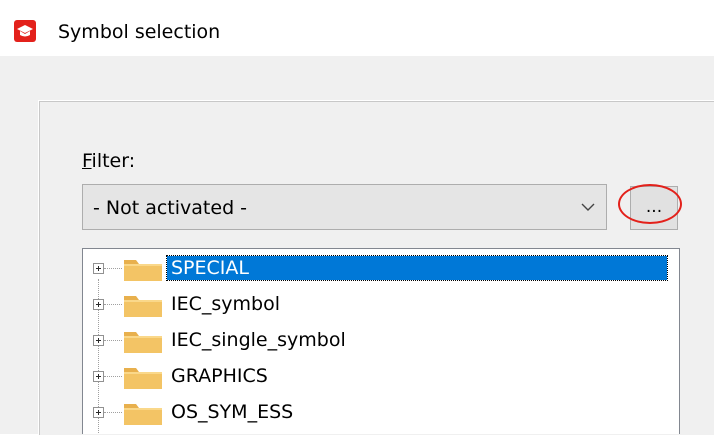 This screenshot has width=714, height=435. What do you see at coordinates (588, 207) in the screenshot?
I see `chevron-down-icon` at bounding box center [588, 207].